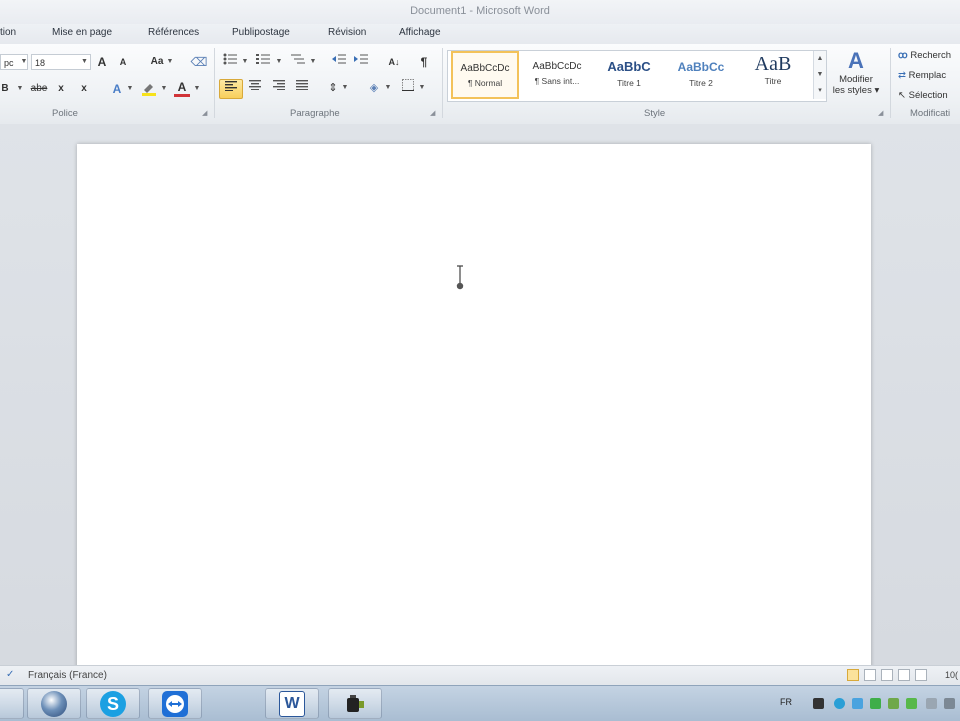  I want to click on shading-dropdown-icon: ▼, so click(388, 88).